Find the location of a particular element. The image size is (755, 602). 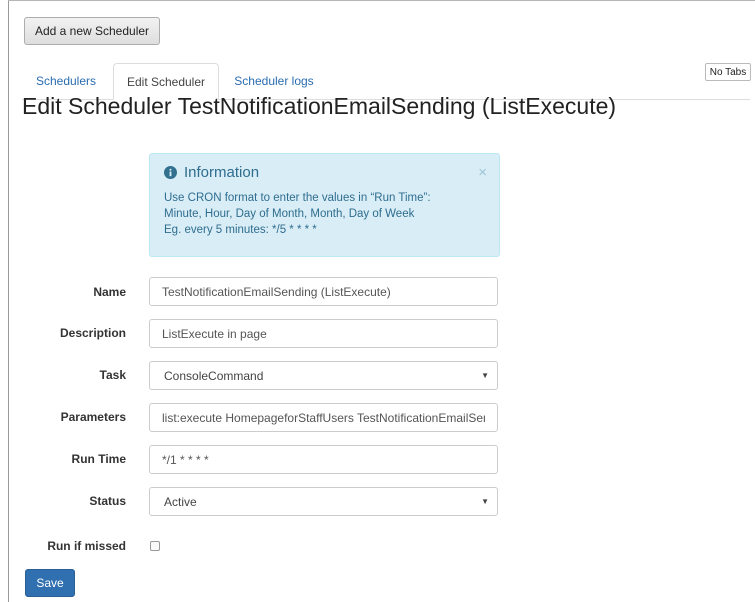

no-tabs-button: No Tabs is located at coordinates (728, 72).